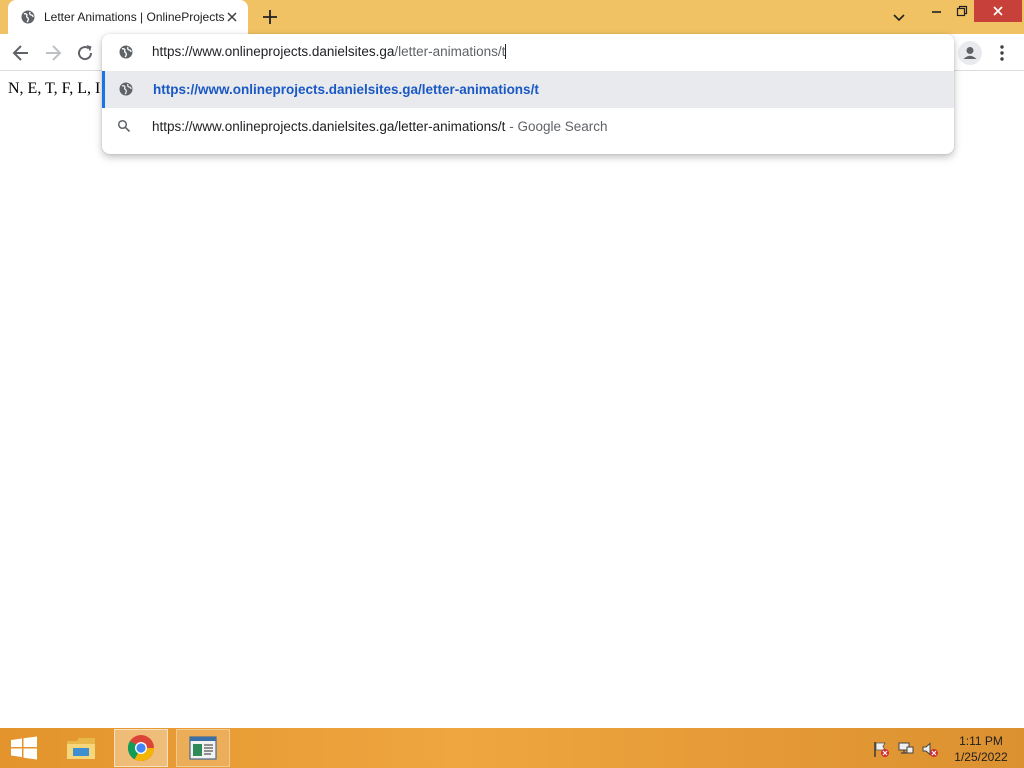  Describe the element at coordinates (450, 51) in the screenshot. I see `address-path: /letter-animations/t` at that location.